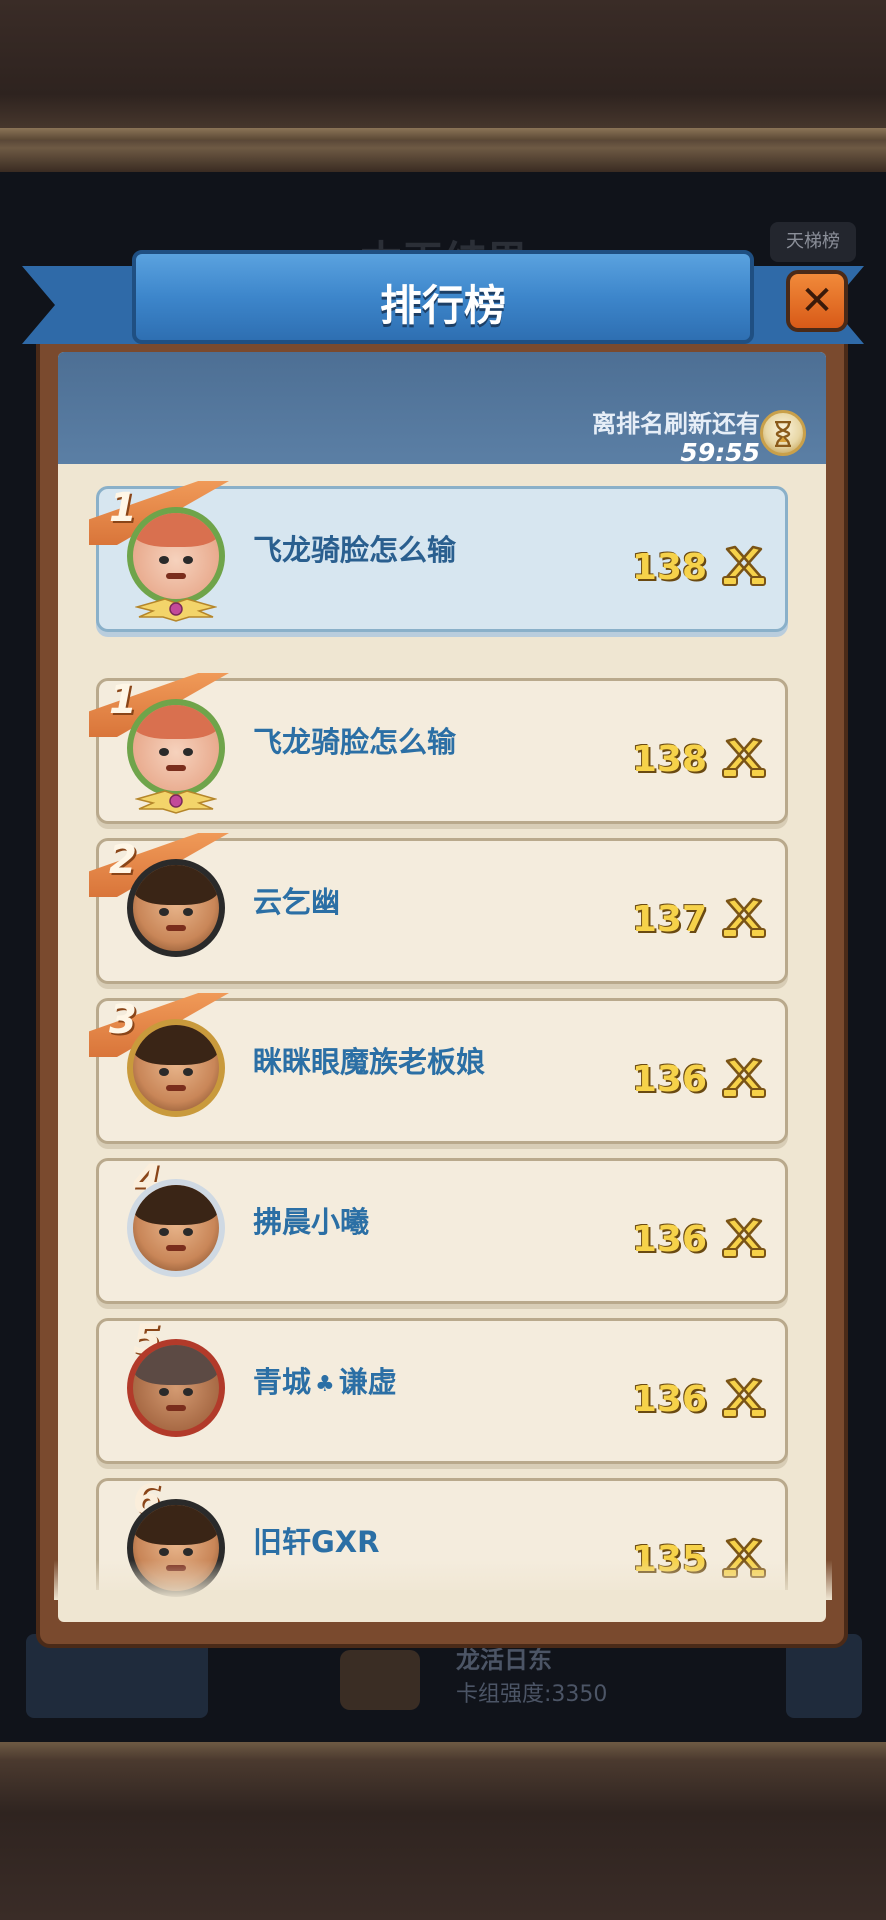 Image resolution: width=886 pixels, height=1920 pixels. What do you see at coordinates (325, 1384) in the screenshot?
I see `clover-icon: ♣` at bounding box center [325, 1384].